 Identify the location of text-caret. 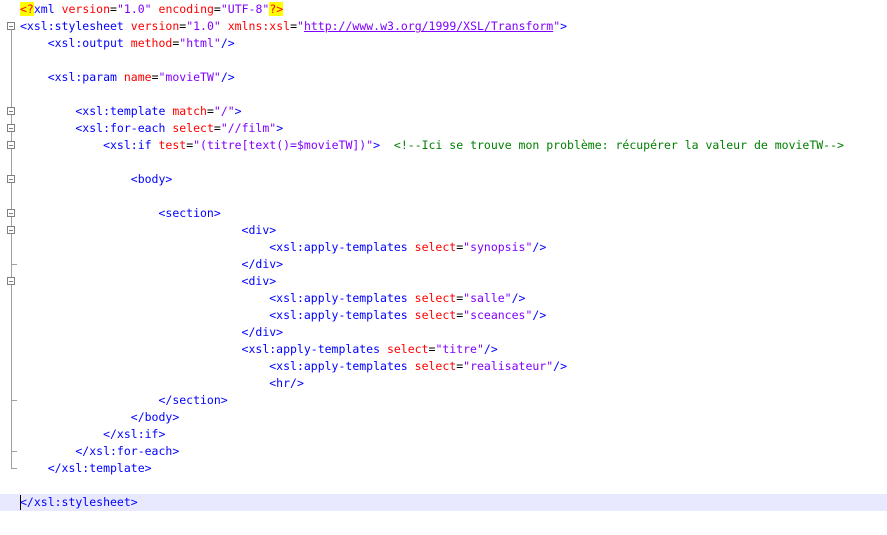
(20, 502).